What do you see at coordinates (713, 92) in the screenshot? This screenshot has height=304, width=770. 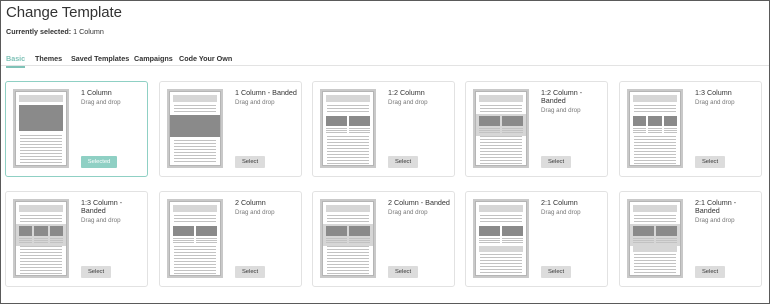 I see `template-name: 1:3 Column` at bounding box center [713, 92].